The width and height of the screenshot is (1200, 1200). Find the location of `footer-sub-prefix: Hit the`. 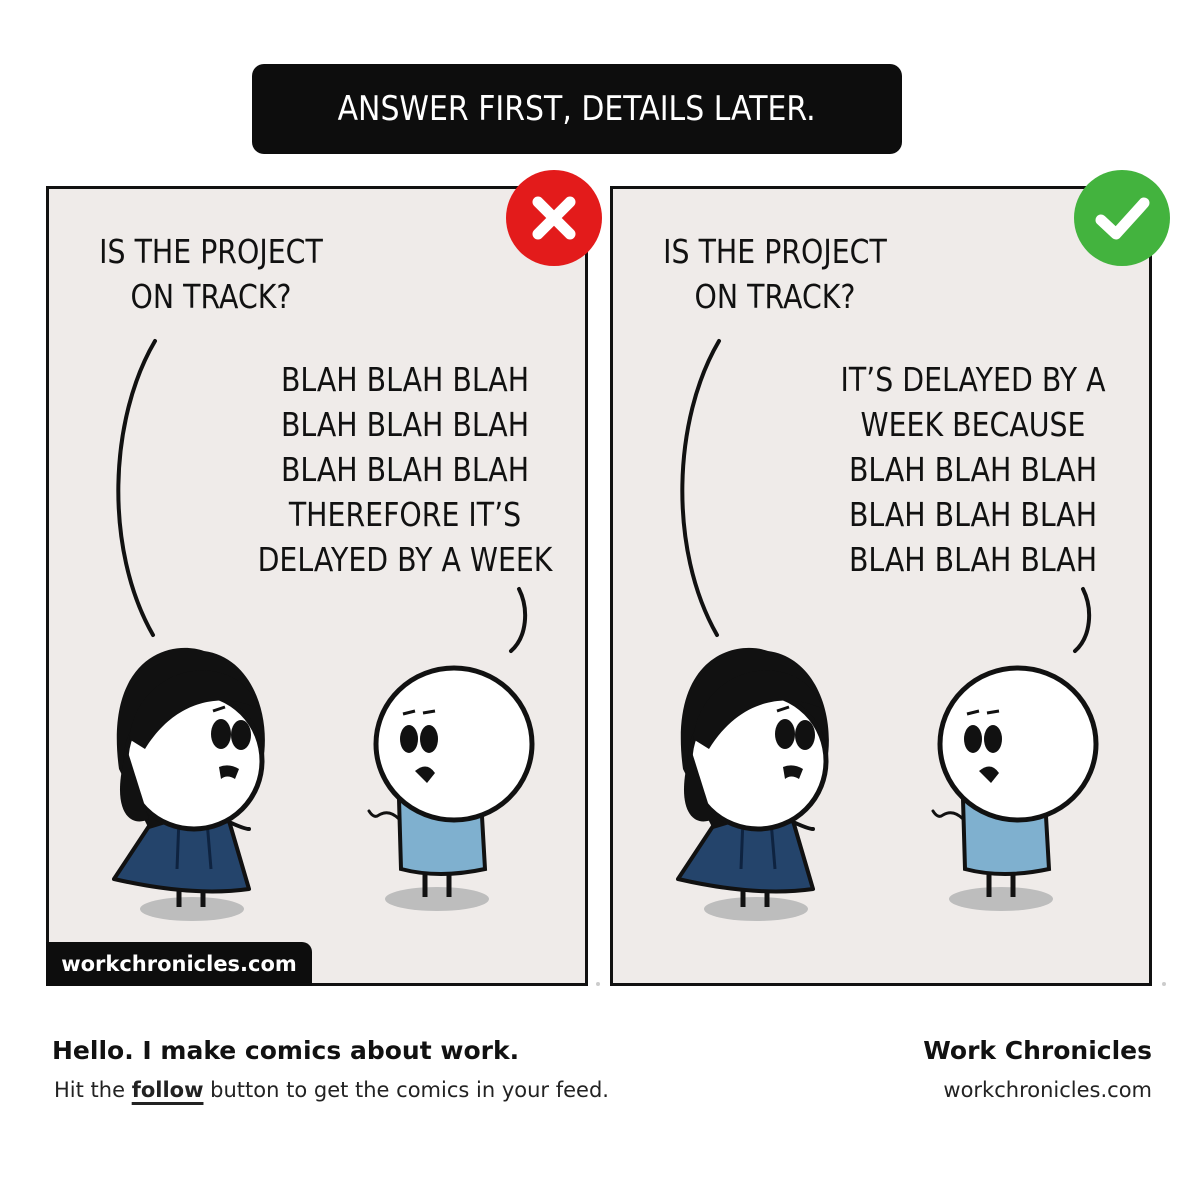

footer-sub-prefix: Hit the is located at coordinates (93, 1090).